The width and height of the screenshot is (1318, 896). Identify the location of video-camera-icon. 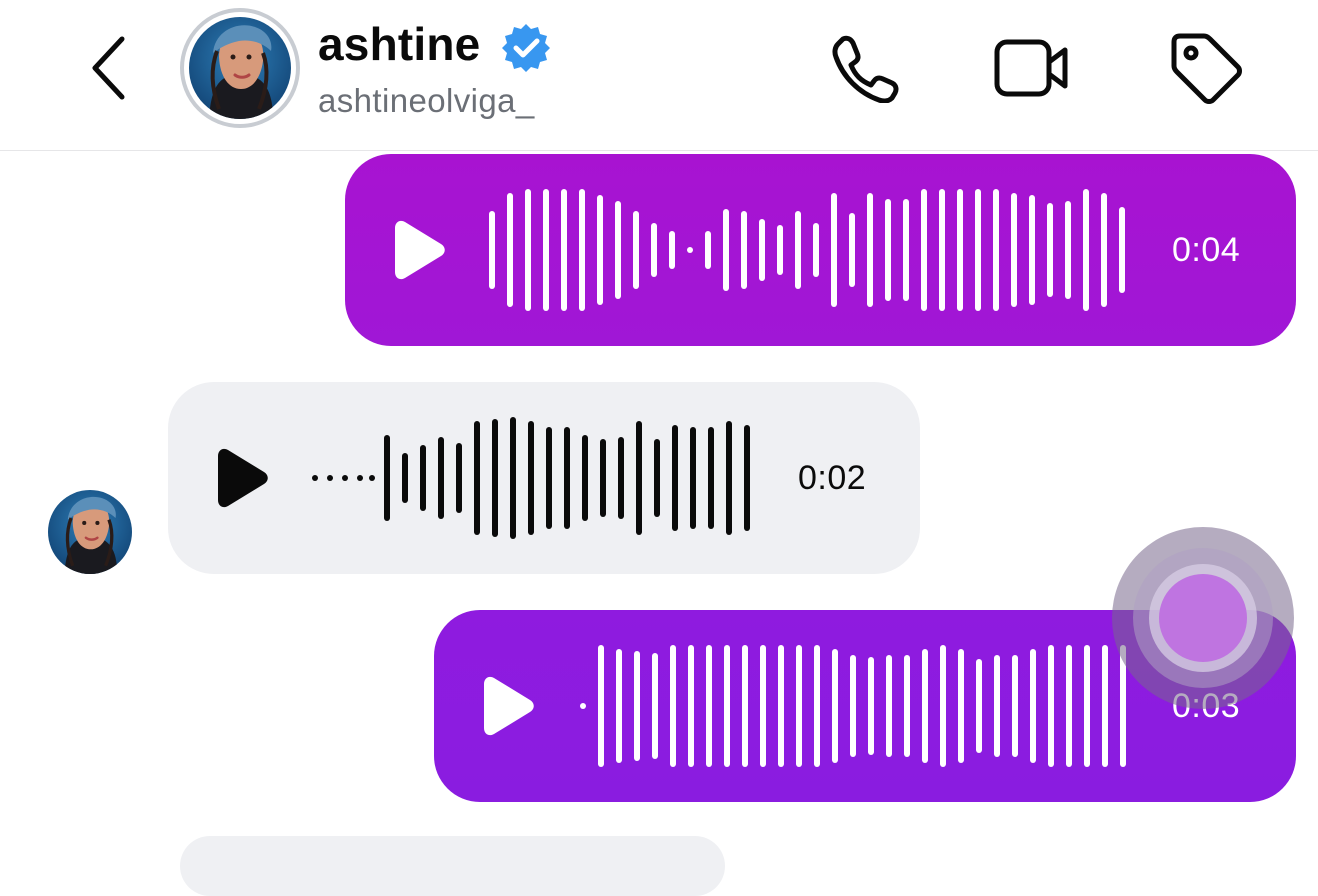
(1031, 68).